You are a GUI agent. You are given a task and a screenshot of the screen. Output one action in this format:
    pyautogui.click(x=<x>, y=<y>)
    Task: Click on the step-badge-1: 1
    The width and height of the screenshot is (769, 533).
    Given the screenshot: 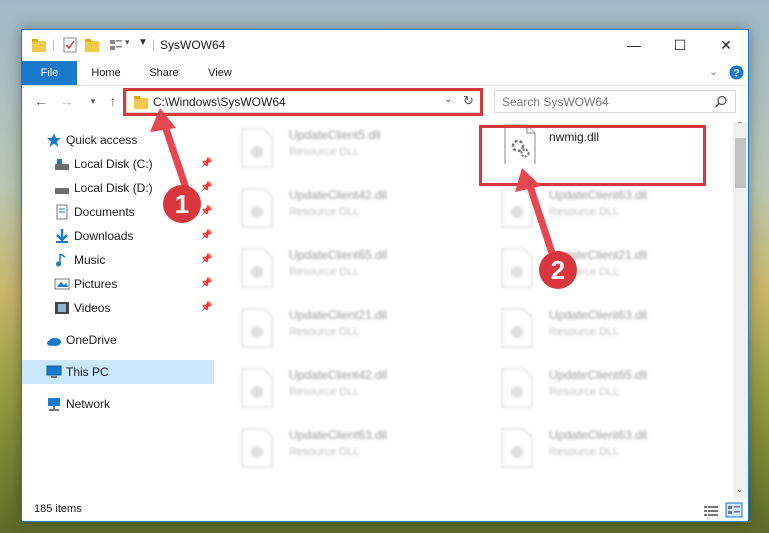 What is the action you would take?
    pyautogui.click(x=182, y=204)
    